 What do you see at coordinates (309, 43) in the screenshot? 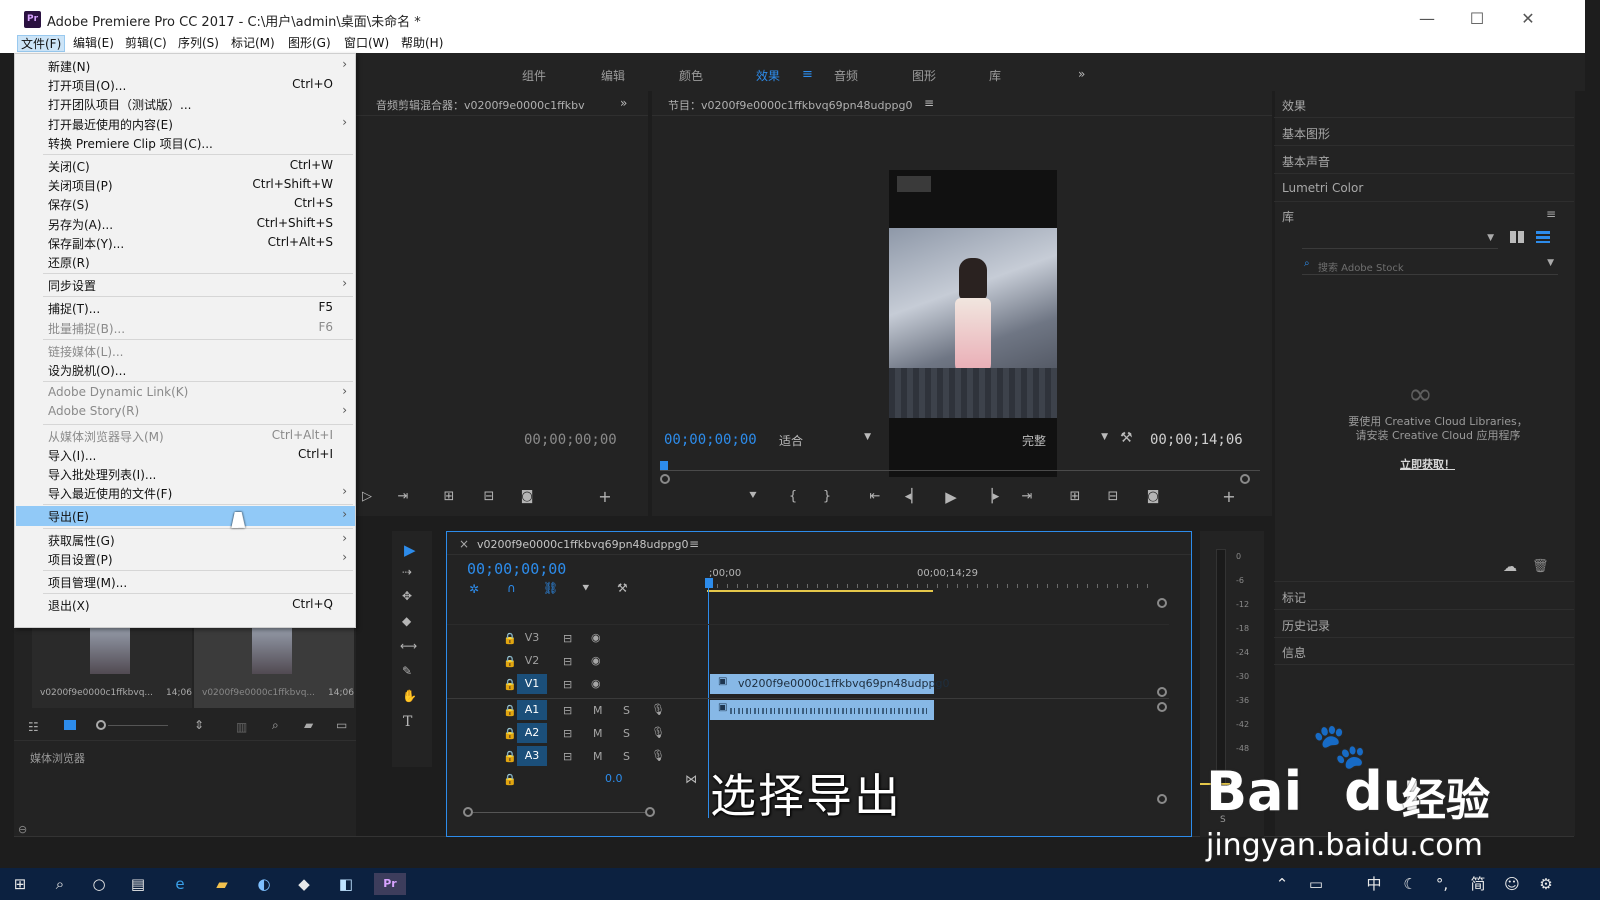
I see `menu-graphics: 图形(G)` at bounding box center [309, 43].